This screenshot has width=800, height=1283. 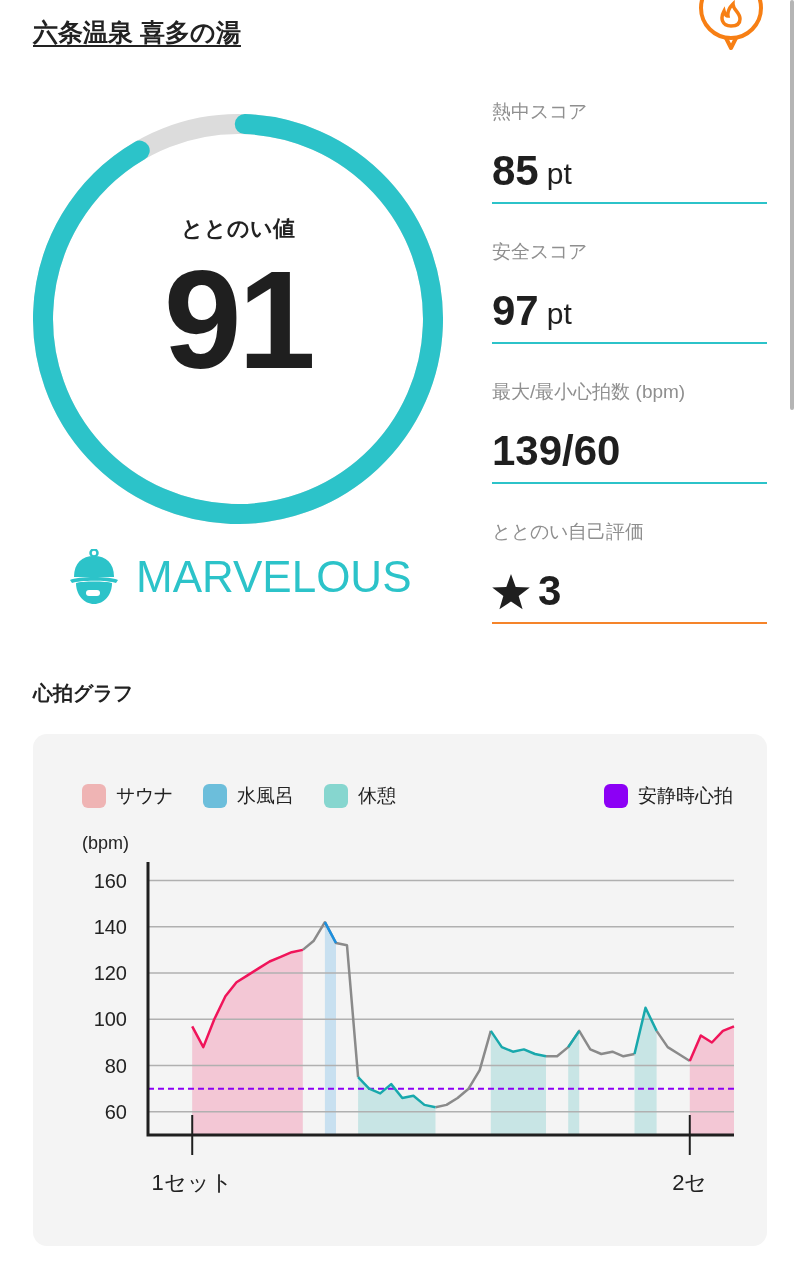 What do you see at coordinates (192, 1182) in the screenshot?
I see `x-tick-label: 1セット` at bounding box center [192, 1182].